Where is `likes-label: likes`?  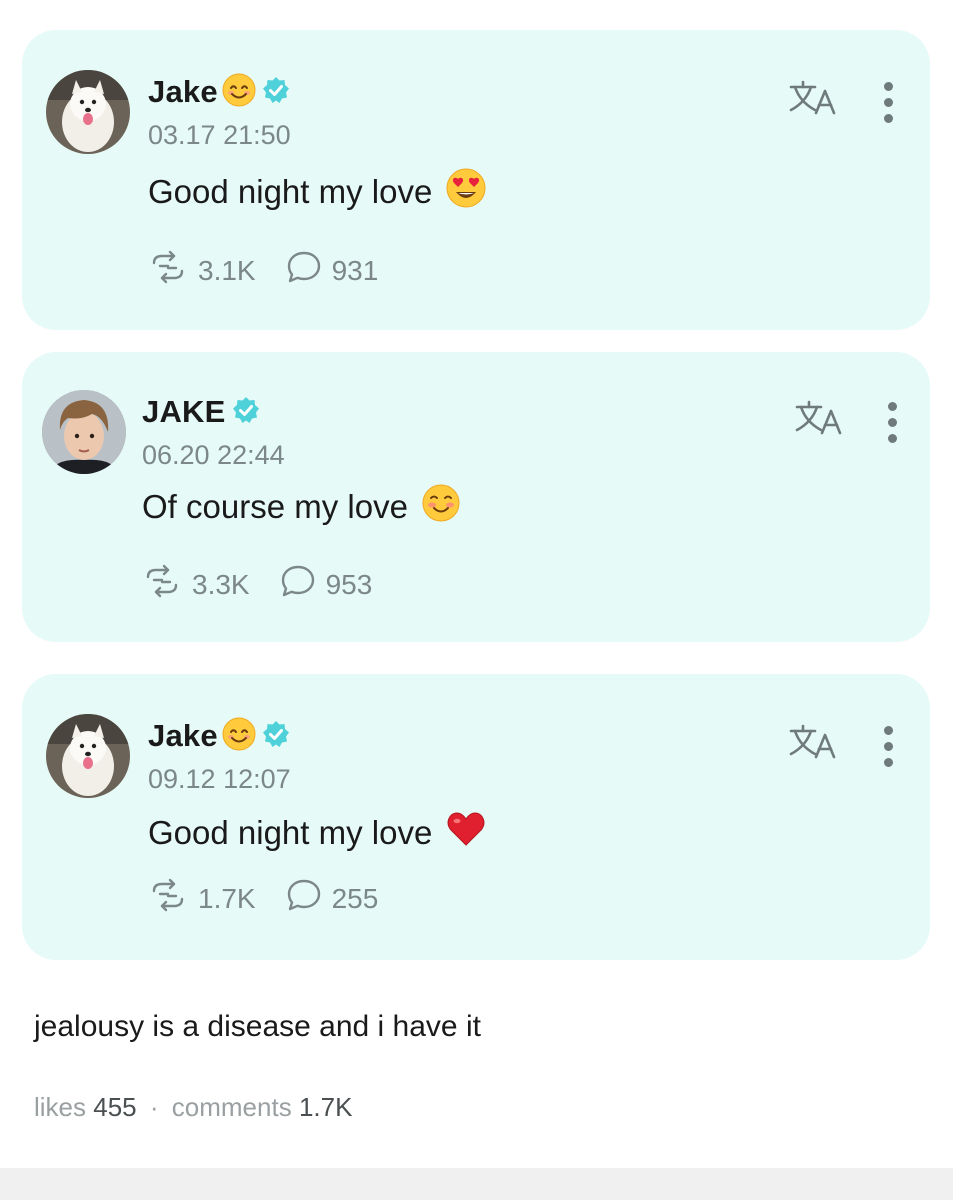 likes-label: likes is located at coordinates (60, 1107).